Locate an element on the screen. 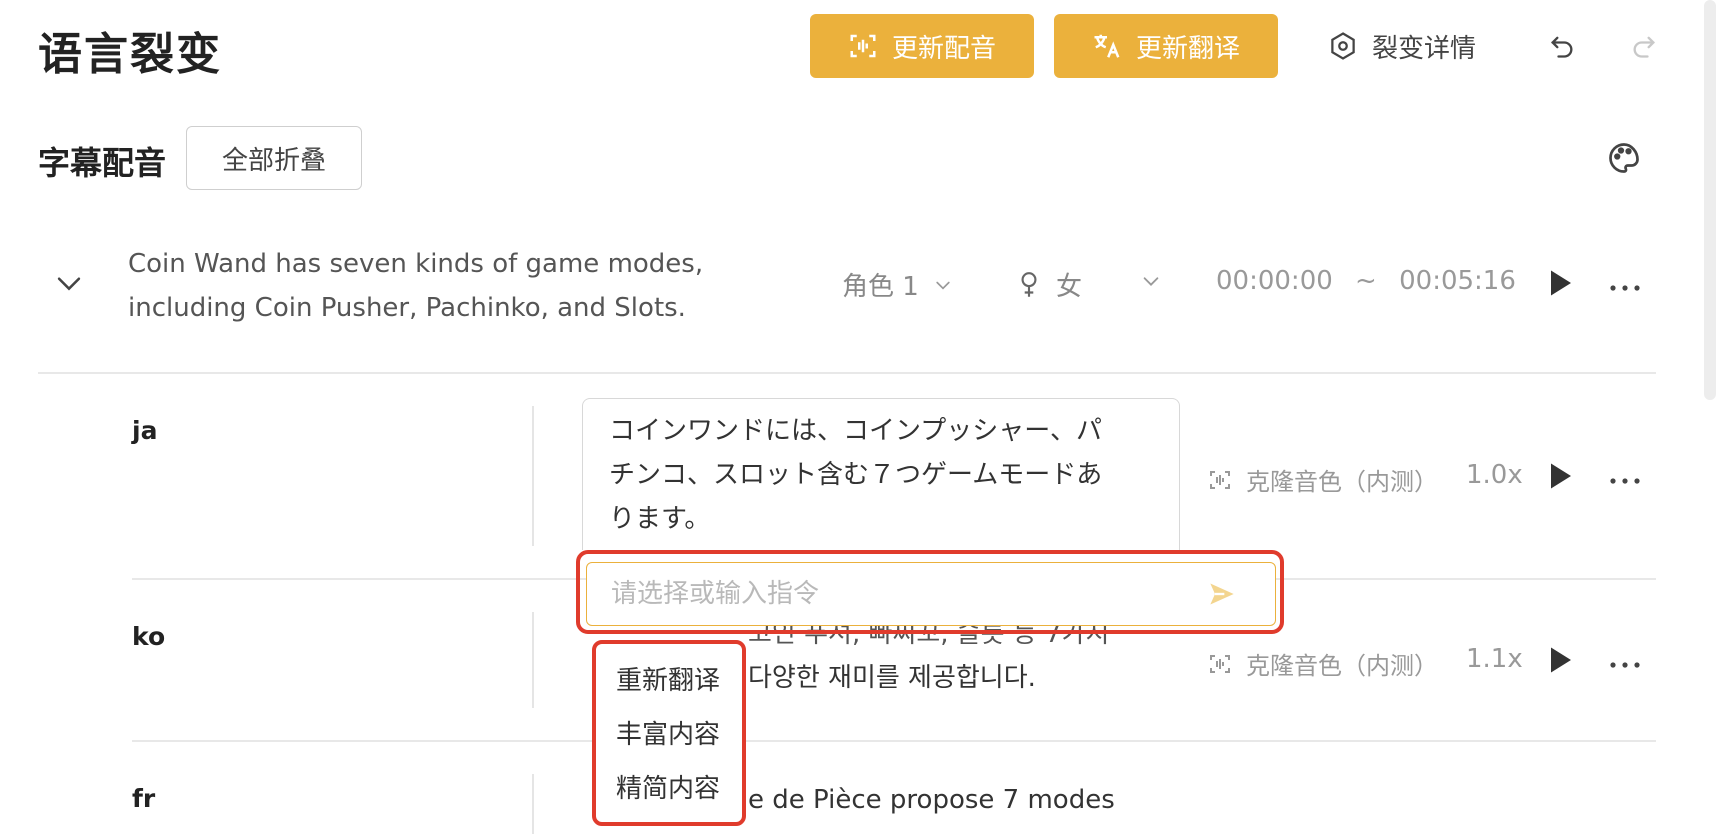  redo-icon is located at coordinates (1644, 47).